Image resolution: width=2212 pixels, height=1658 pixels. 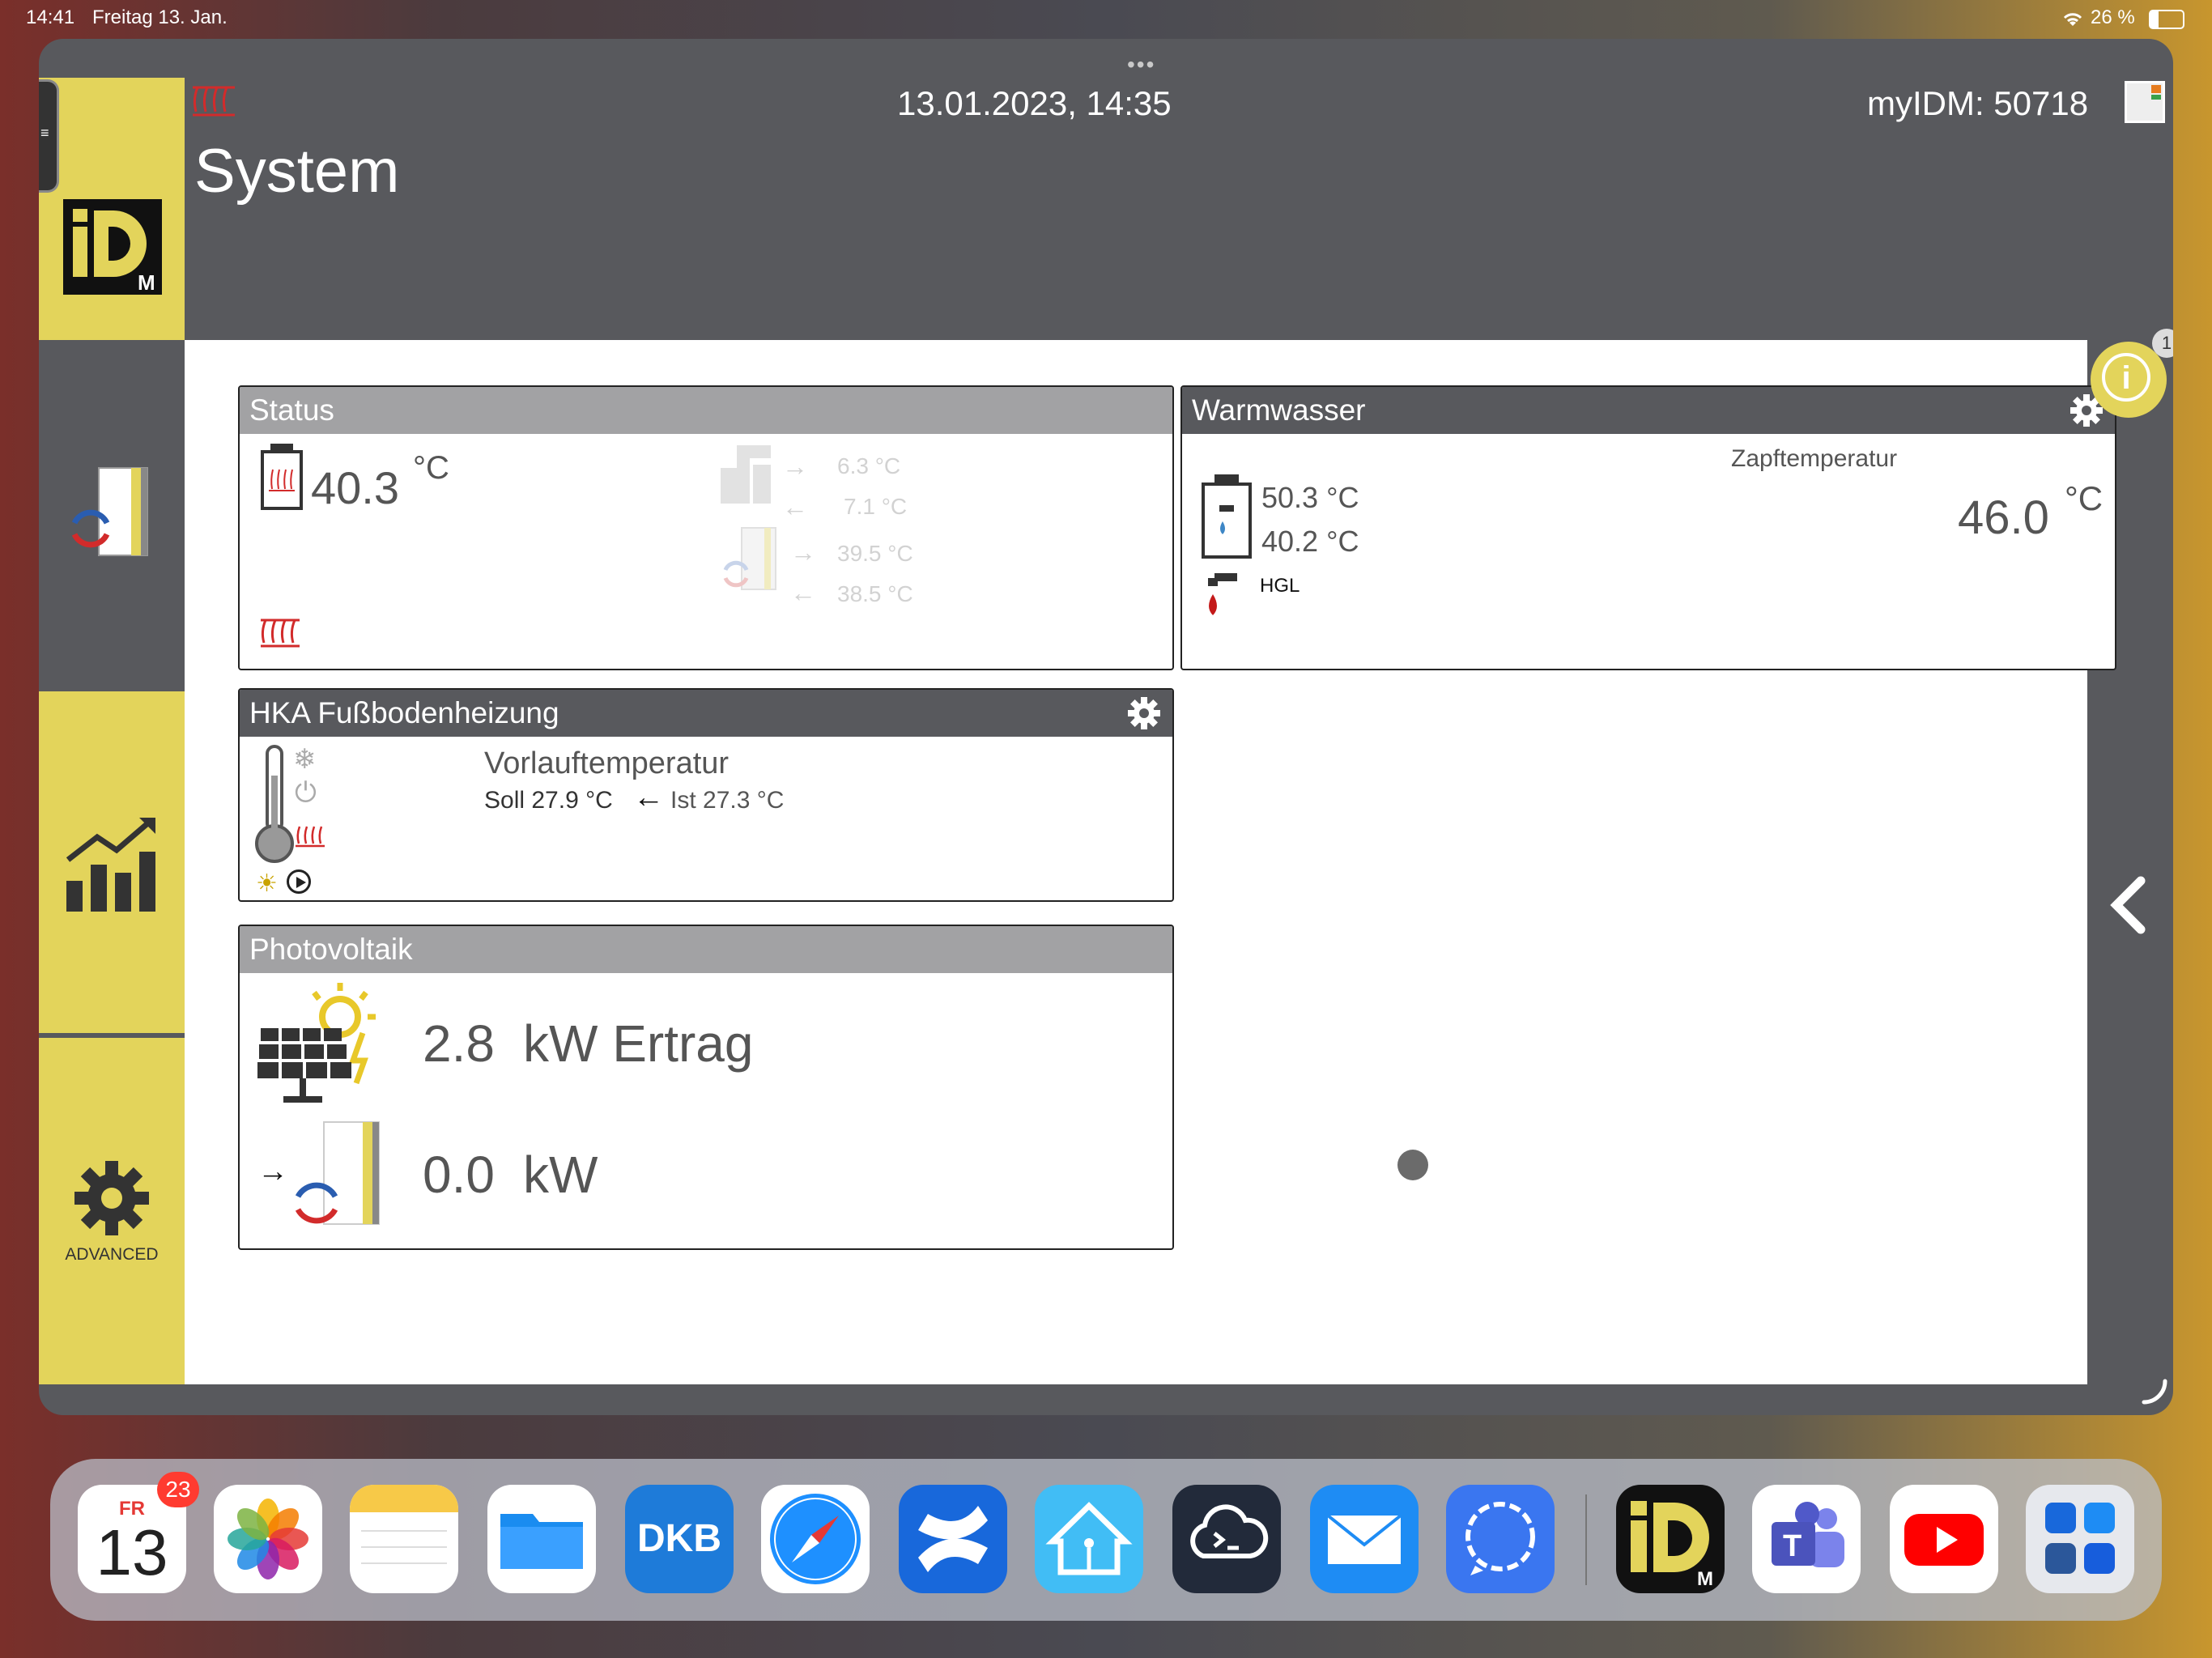 I want to click on dkb-app-icon: DKB, so click(x=680, y=1539).